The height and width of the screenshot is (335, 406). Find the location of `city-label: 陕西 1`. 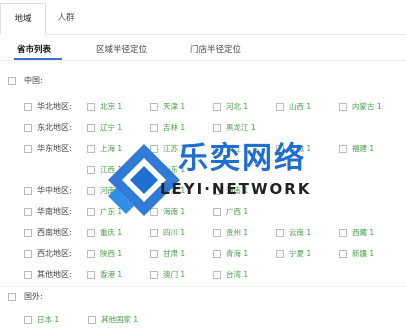

city-label: 陕西 1 is located at coordinates (111, 253).